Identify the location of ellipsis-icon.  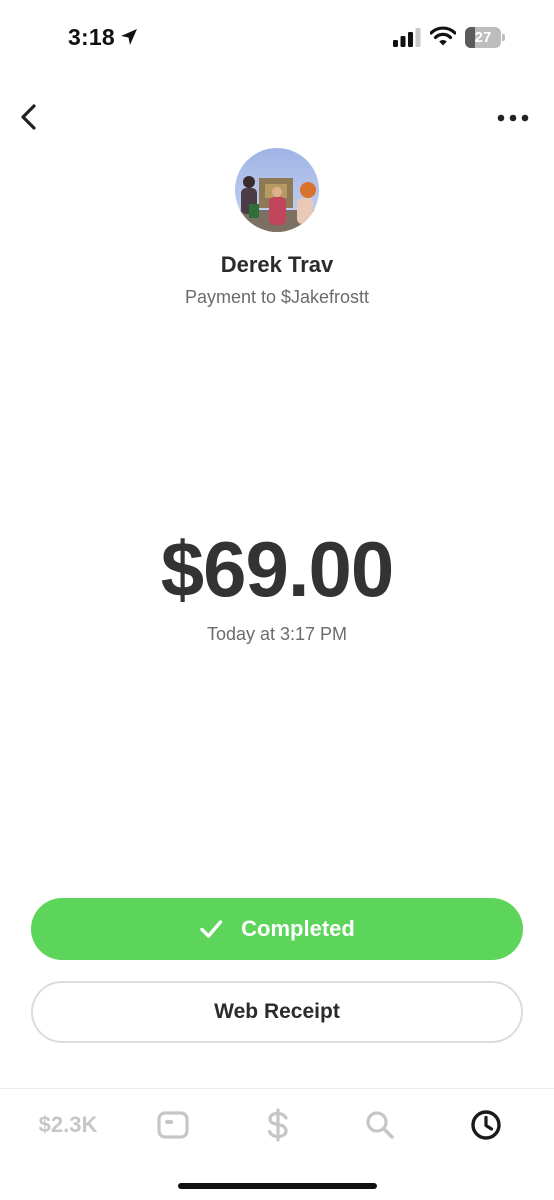
(513, 118).